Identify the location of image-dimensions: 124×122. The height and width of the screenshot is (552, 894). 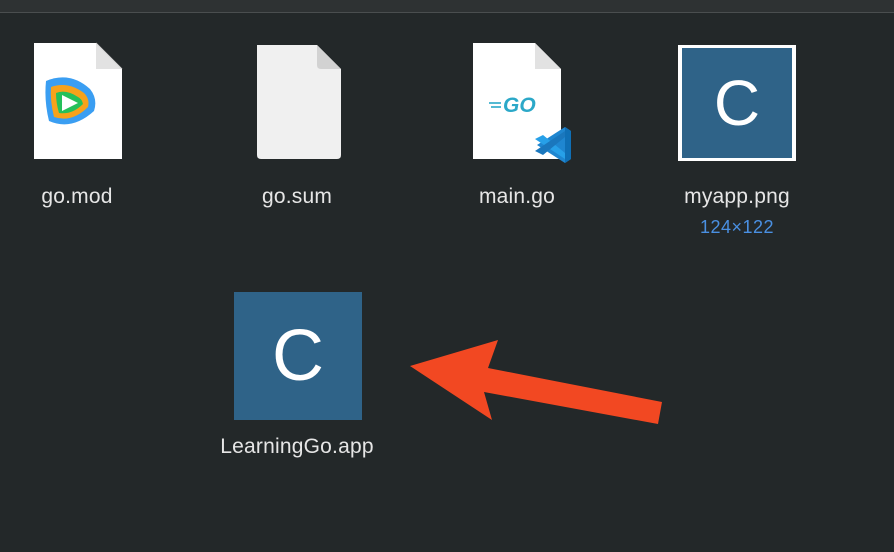
(737, 227).